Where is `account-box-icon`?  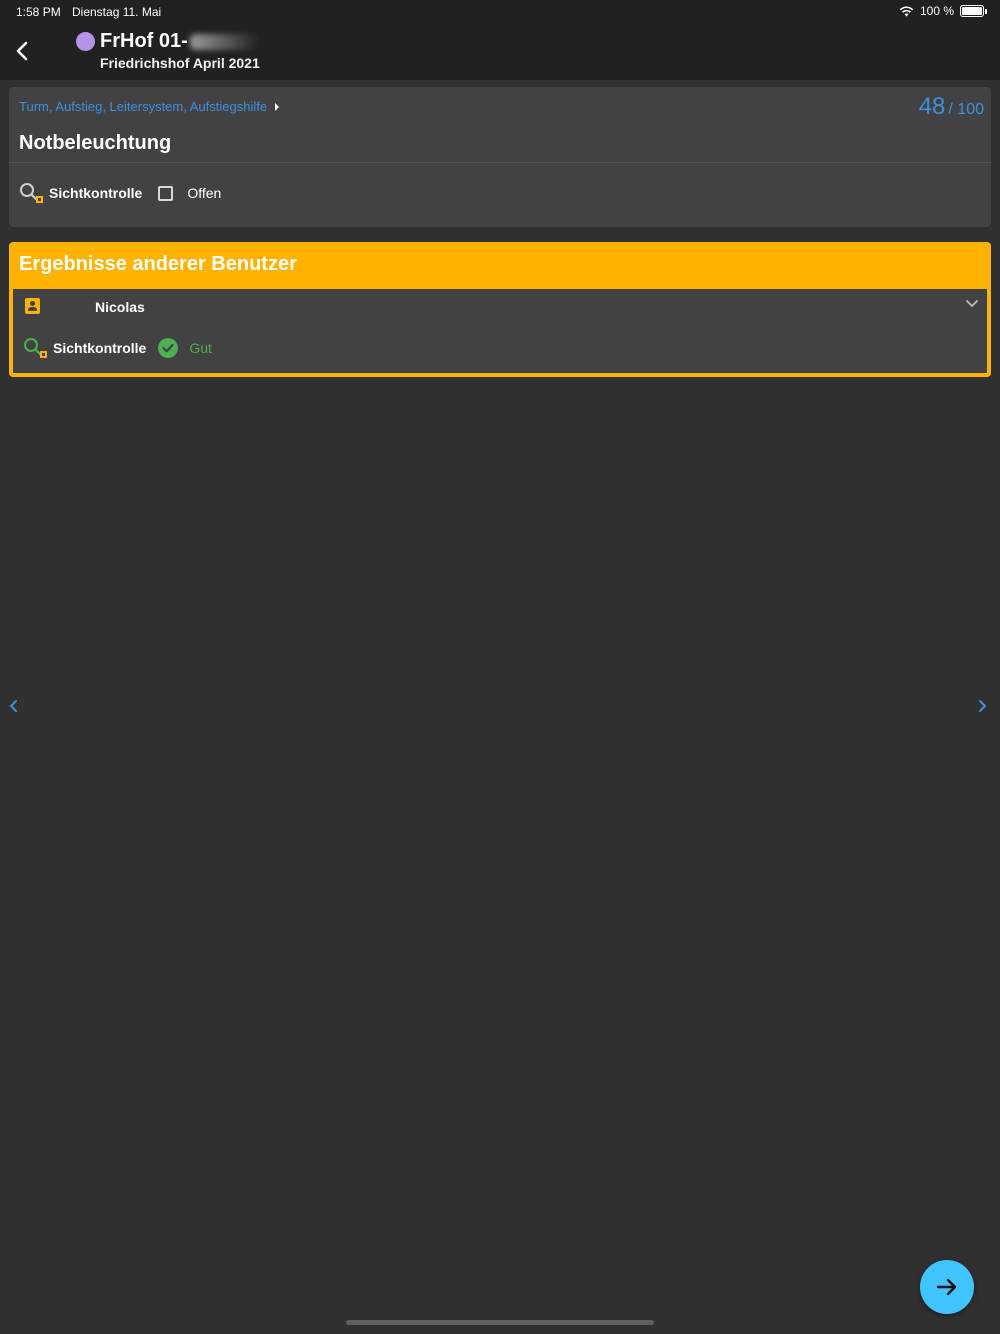
account-box-icon is located at coordinates (32, 306).